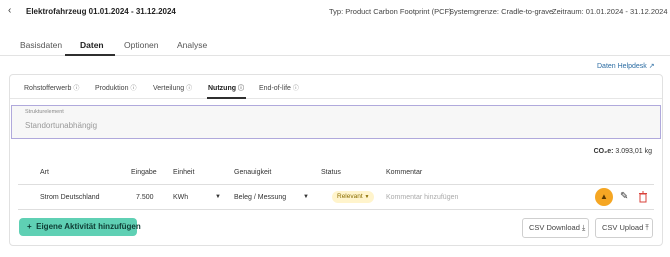 Image resolution: width=670 pixels, height=257 pixels. What do you see at coordinates (101, 11) in the screenshot?
I see `project-title: Elektrofahrzeug 01.01.2024 - 31.12.2024` at bounding box center [101, 11].